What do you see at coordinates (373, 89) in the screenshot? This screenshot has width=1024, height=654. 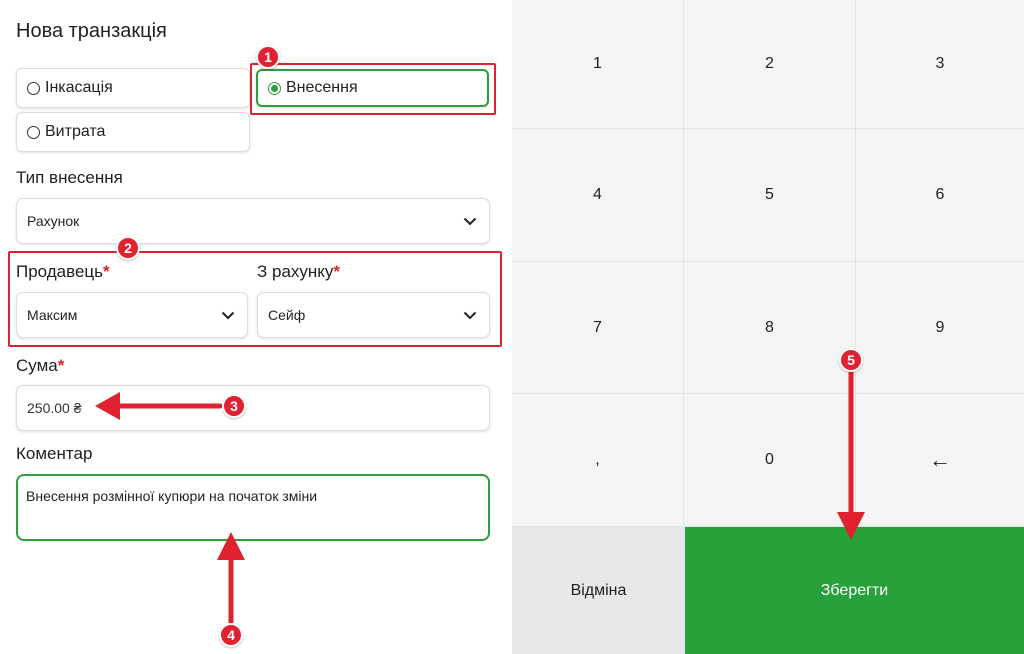 I see `highlight-box-deposit-option` at bounding box center [373, 89].